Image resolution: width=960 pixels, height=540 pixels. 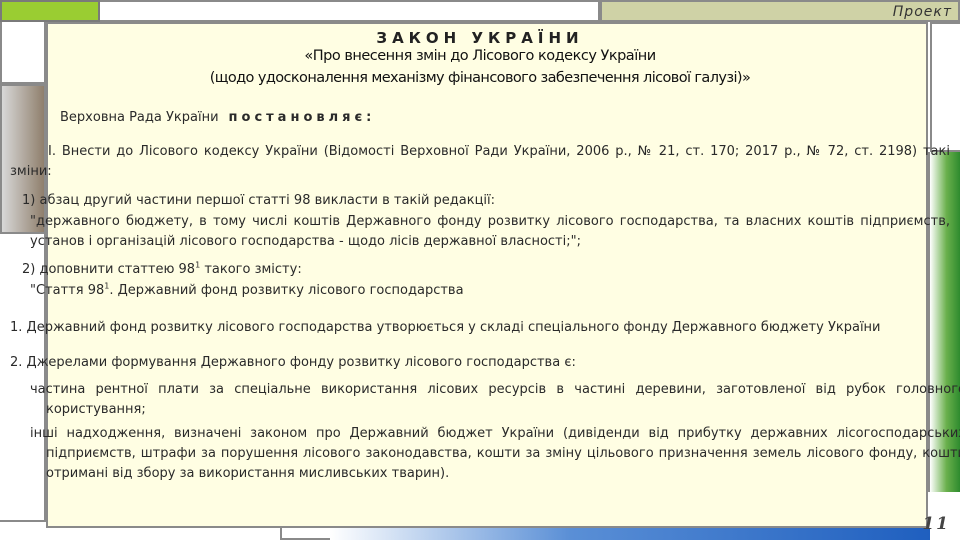 I want to click on page-number: 11, so click(x=936, y=524).